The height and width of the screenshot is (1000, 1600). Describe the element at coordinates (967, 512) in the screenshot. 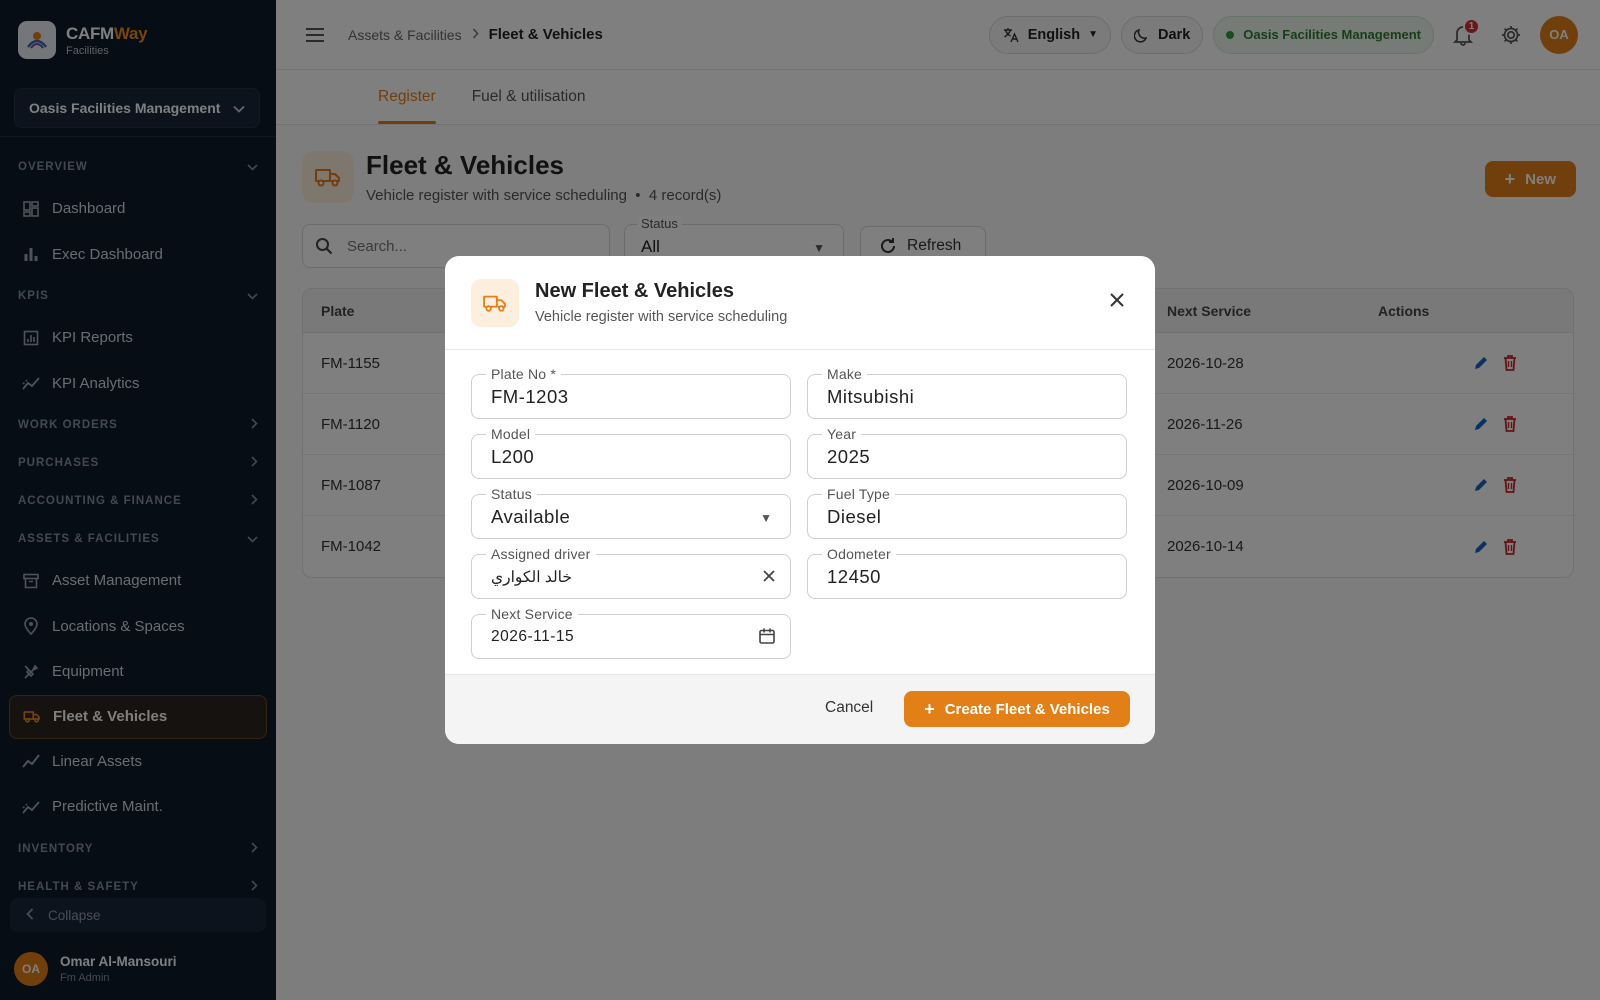

I see `fuel-type-field: Fuel Type Diesel` at that location.